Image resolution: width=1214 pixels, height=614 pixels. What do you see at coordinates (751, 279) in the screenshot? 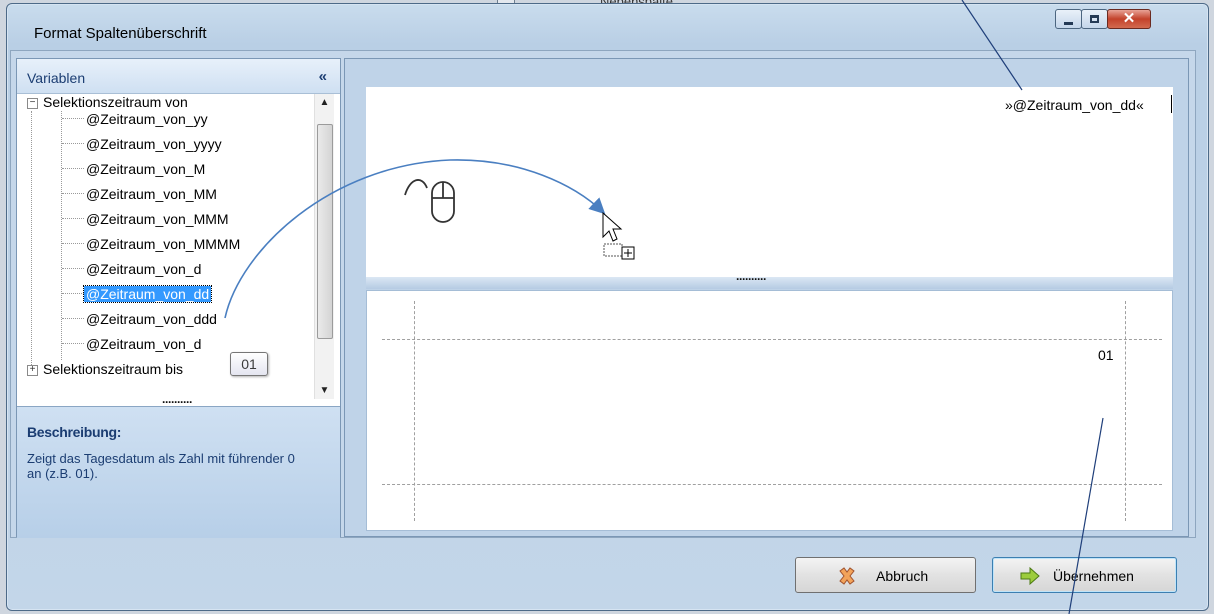
I see `splitter-grip-icon: ··········` at bounding box center [751, 279].